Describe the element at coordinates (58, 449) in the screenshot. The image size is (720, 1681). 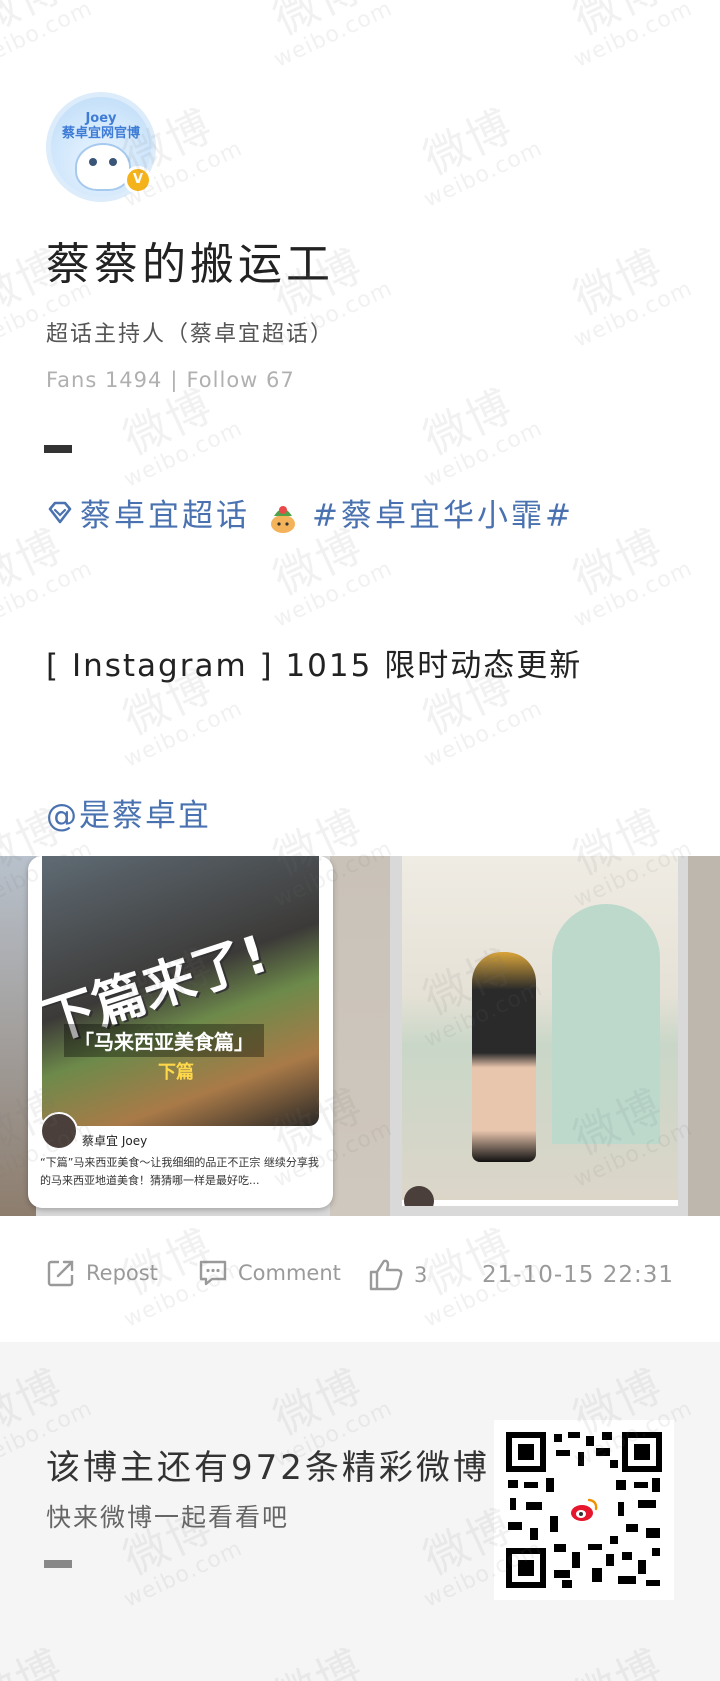
I see `divider-dash` at that location.